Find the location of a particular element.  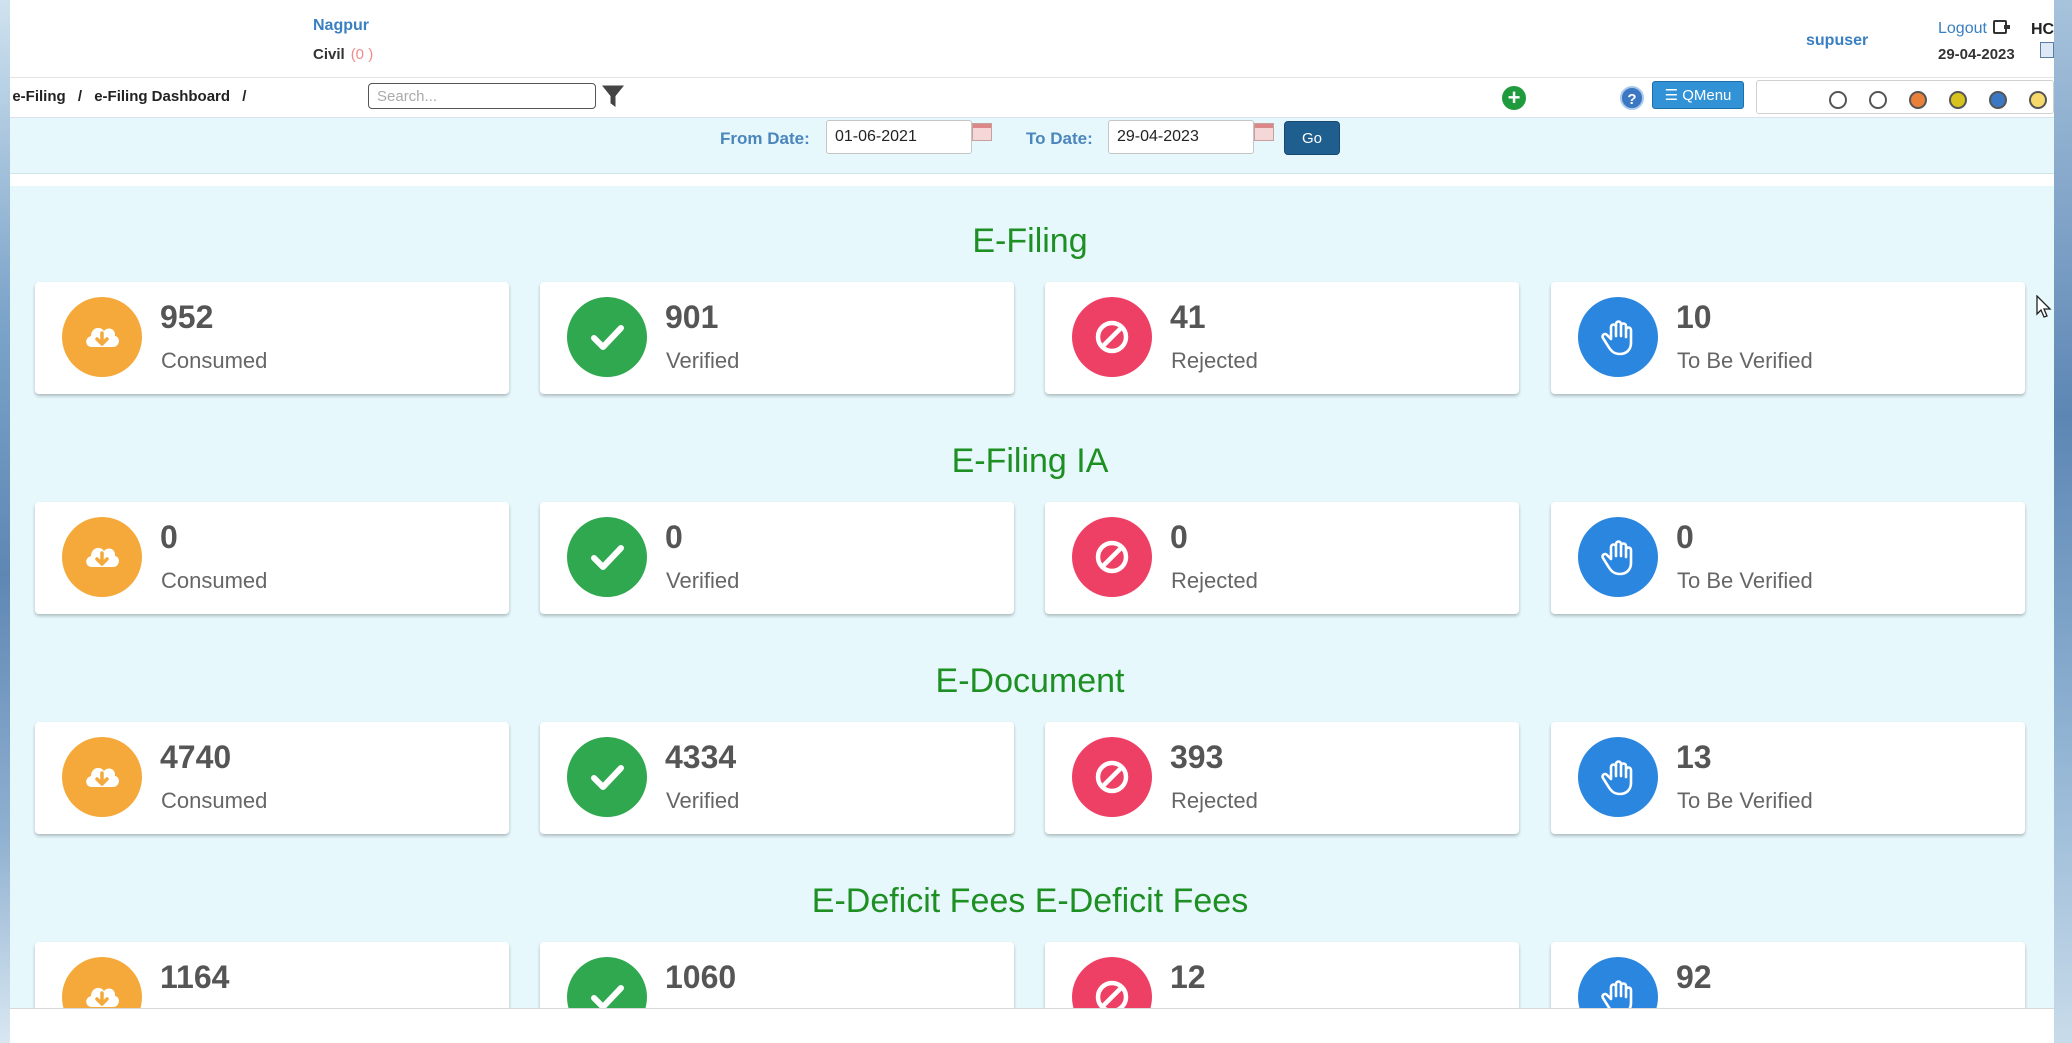

stat-card-to-be-verified: 13 To Be Verified is located at coordinates (1788, 778).